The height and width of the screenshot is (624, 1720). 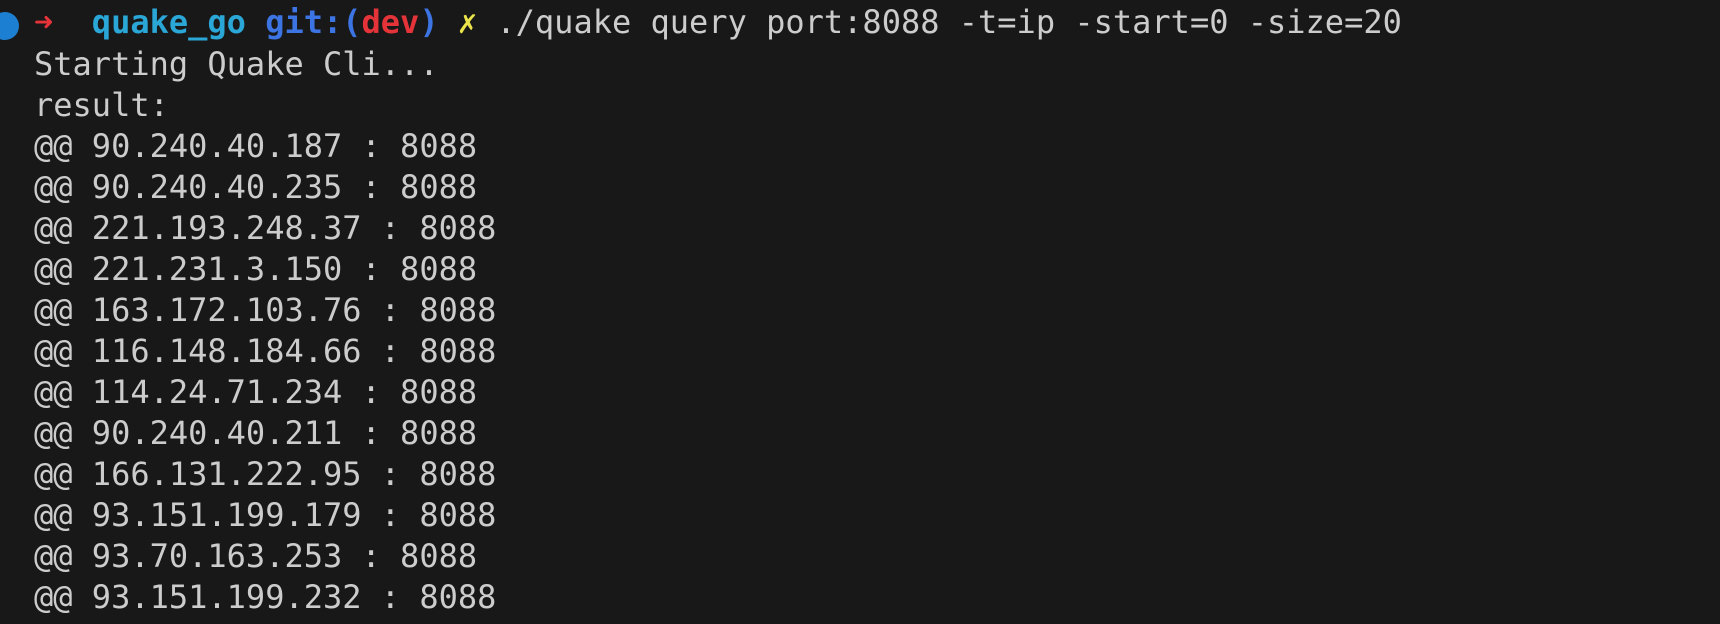 I want to click on output-line: result:, so click(x=101, y=105).